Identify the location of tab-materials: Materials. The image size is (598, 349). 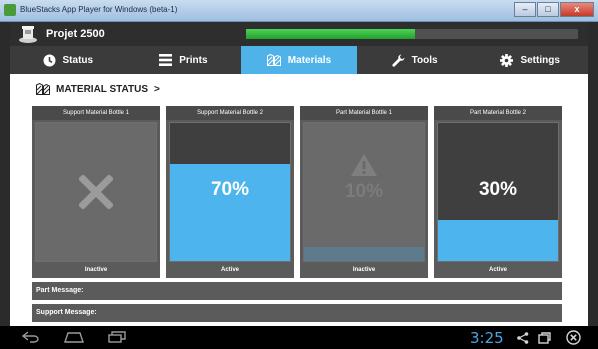
(299, 60).